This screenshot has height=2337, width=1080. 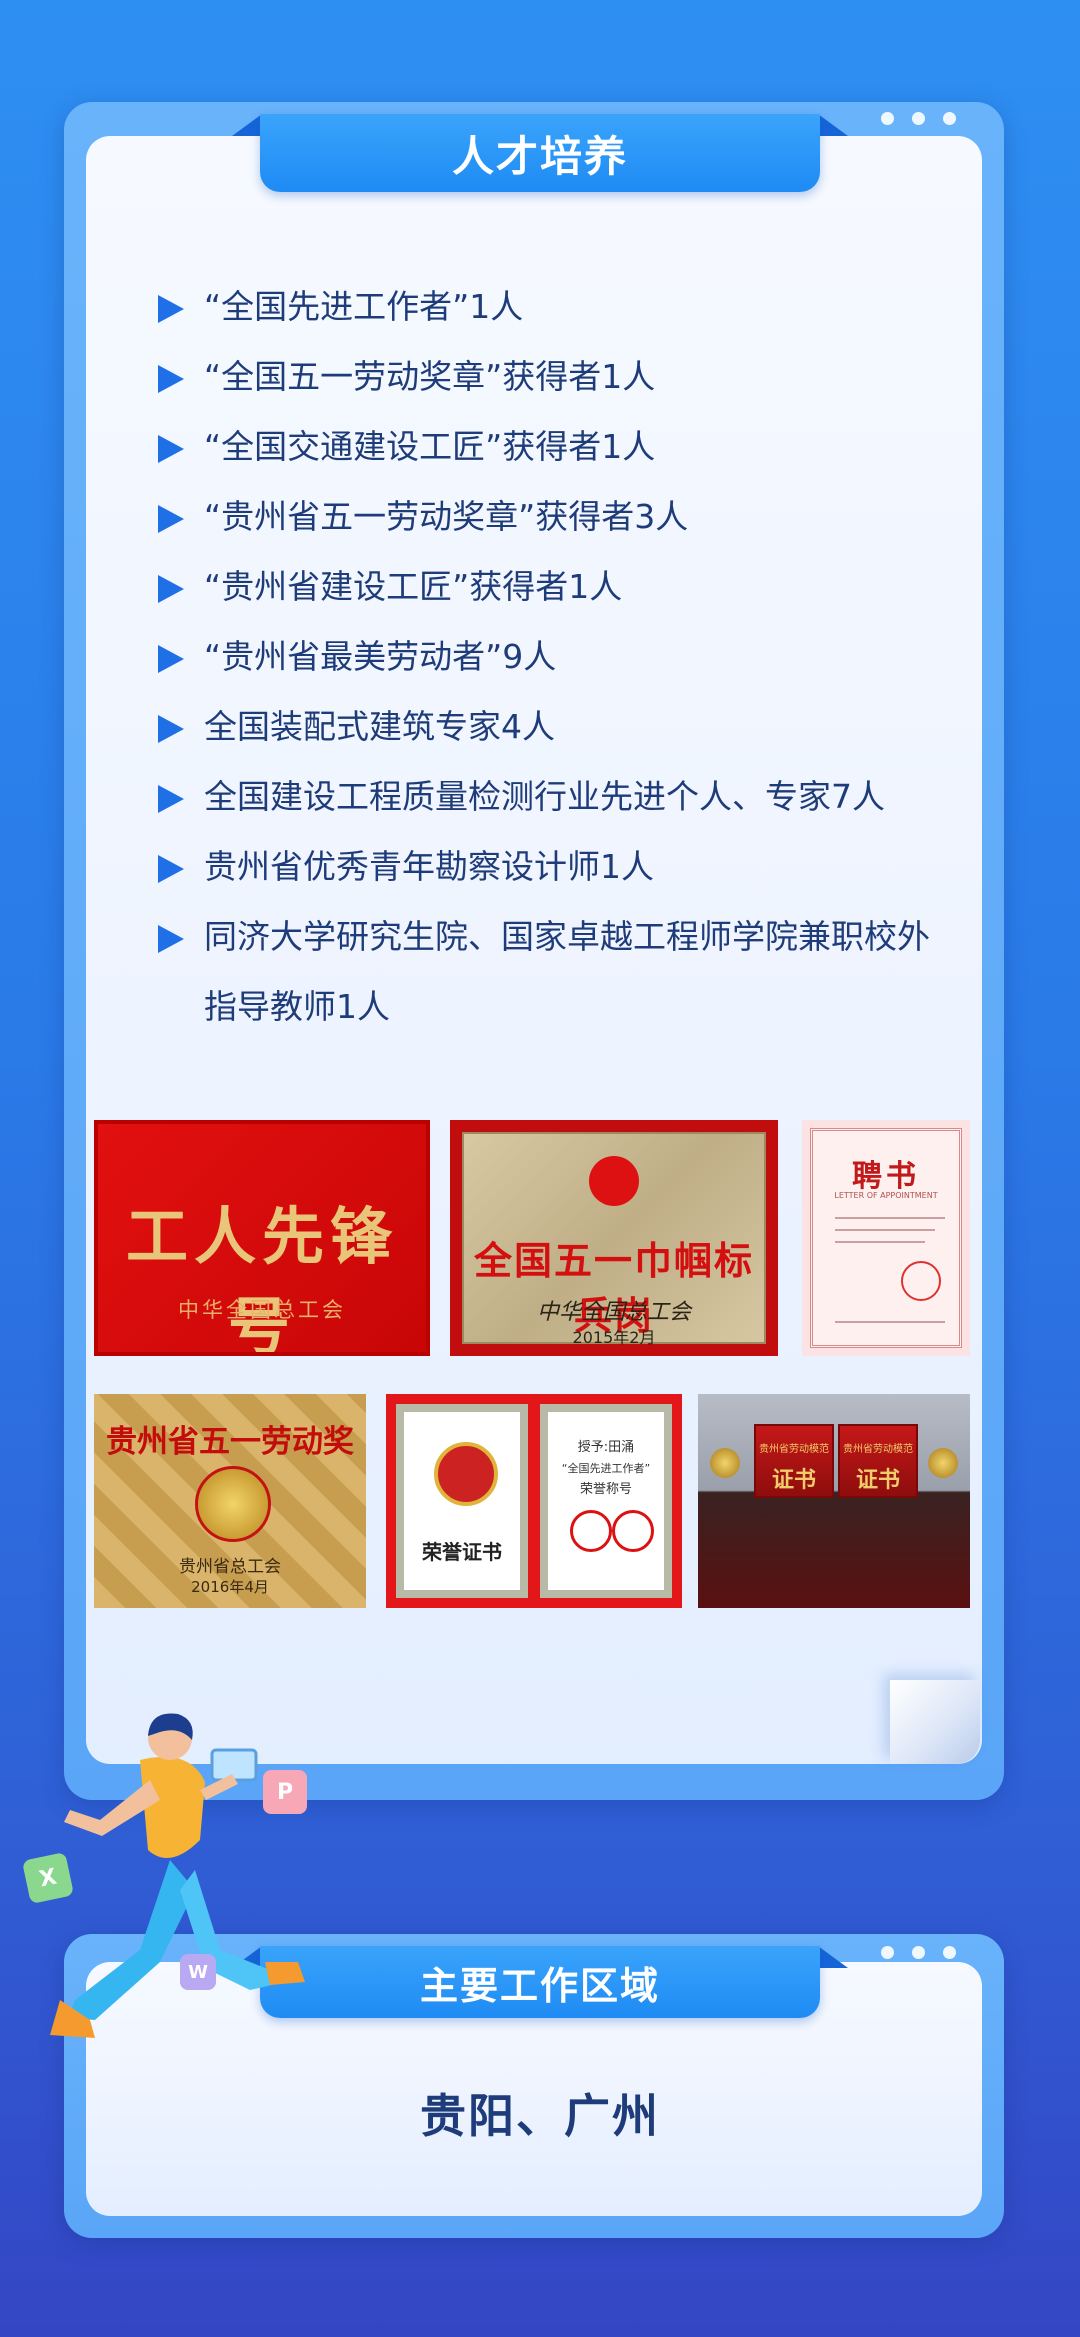 What do you see at coordinates (540, 2116) in the screenshot?
I see `region-value: 贵阳、广州` at bounding box center [540, 2116].